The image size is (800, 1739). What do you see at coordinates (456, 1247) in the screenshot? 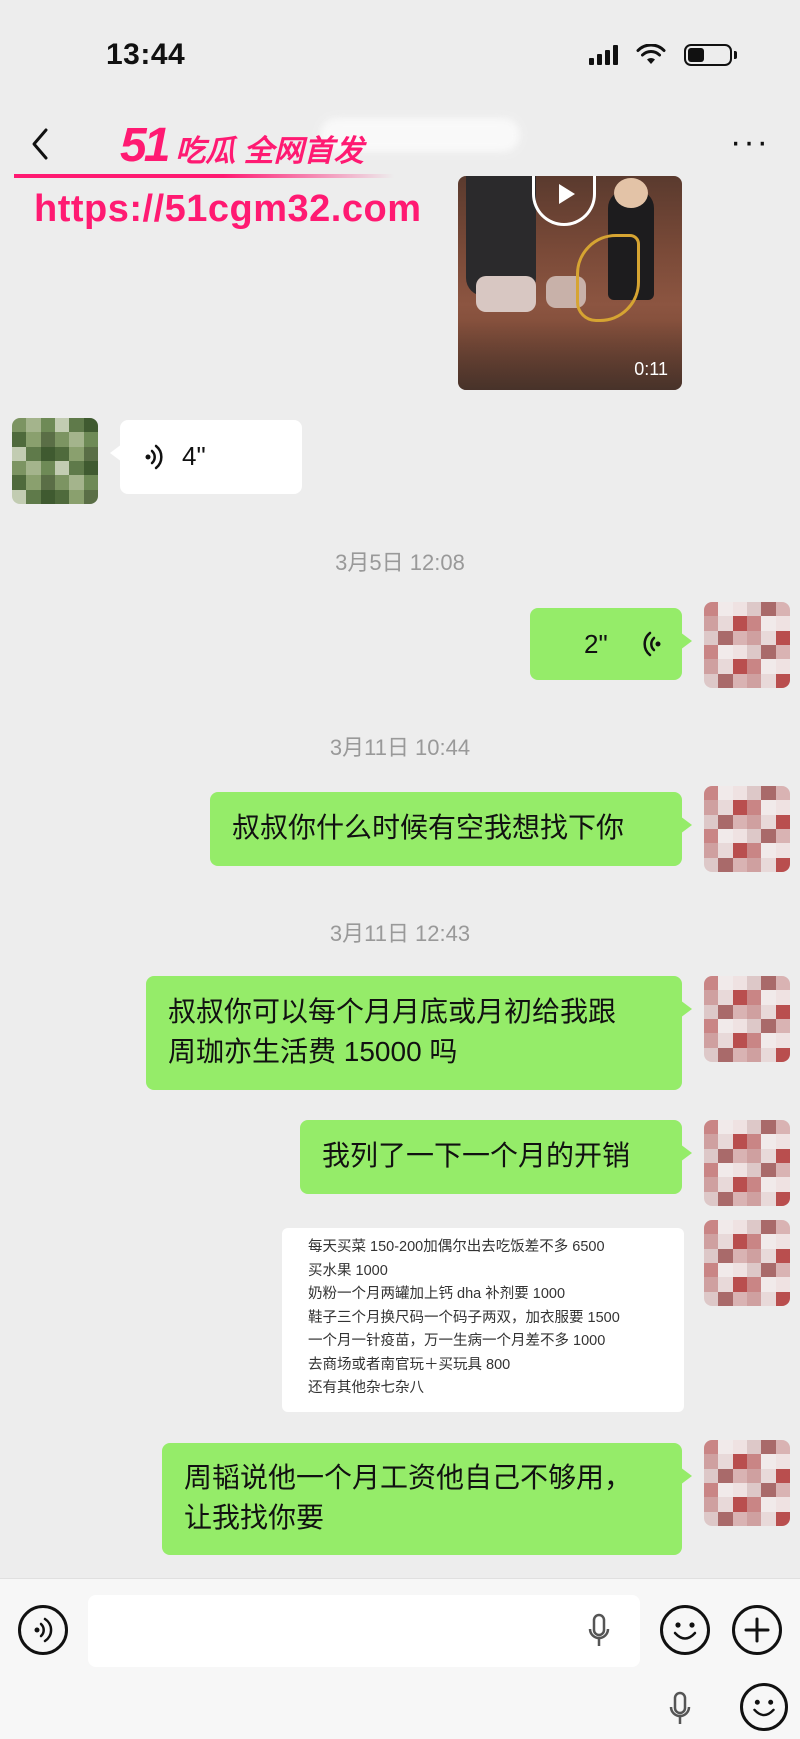
I see `expense-line: 每天买菜 150-200加偶尔出去吃饭差不多 6500` at bounding box center [456, 1247].